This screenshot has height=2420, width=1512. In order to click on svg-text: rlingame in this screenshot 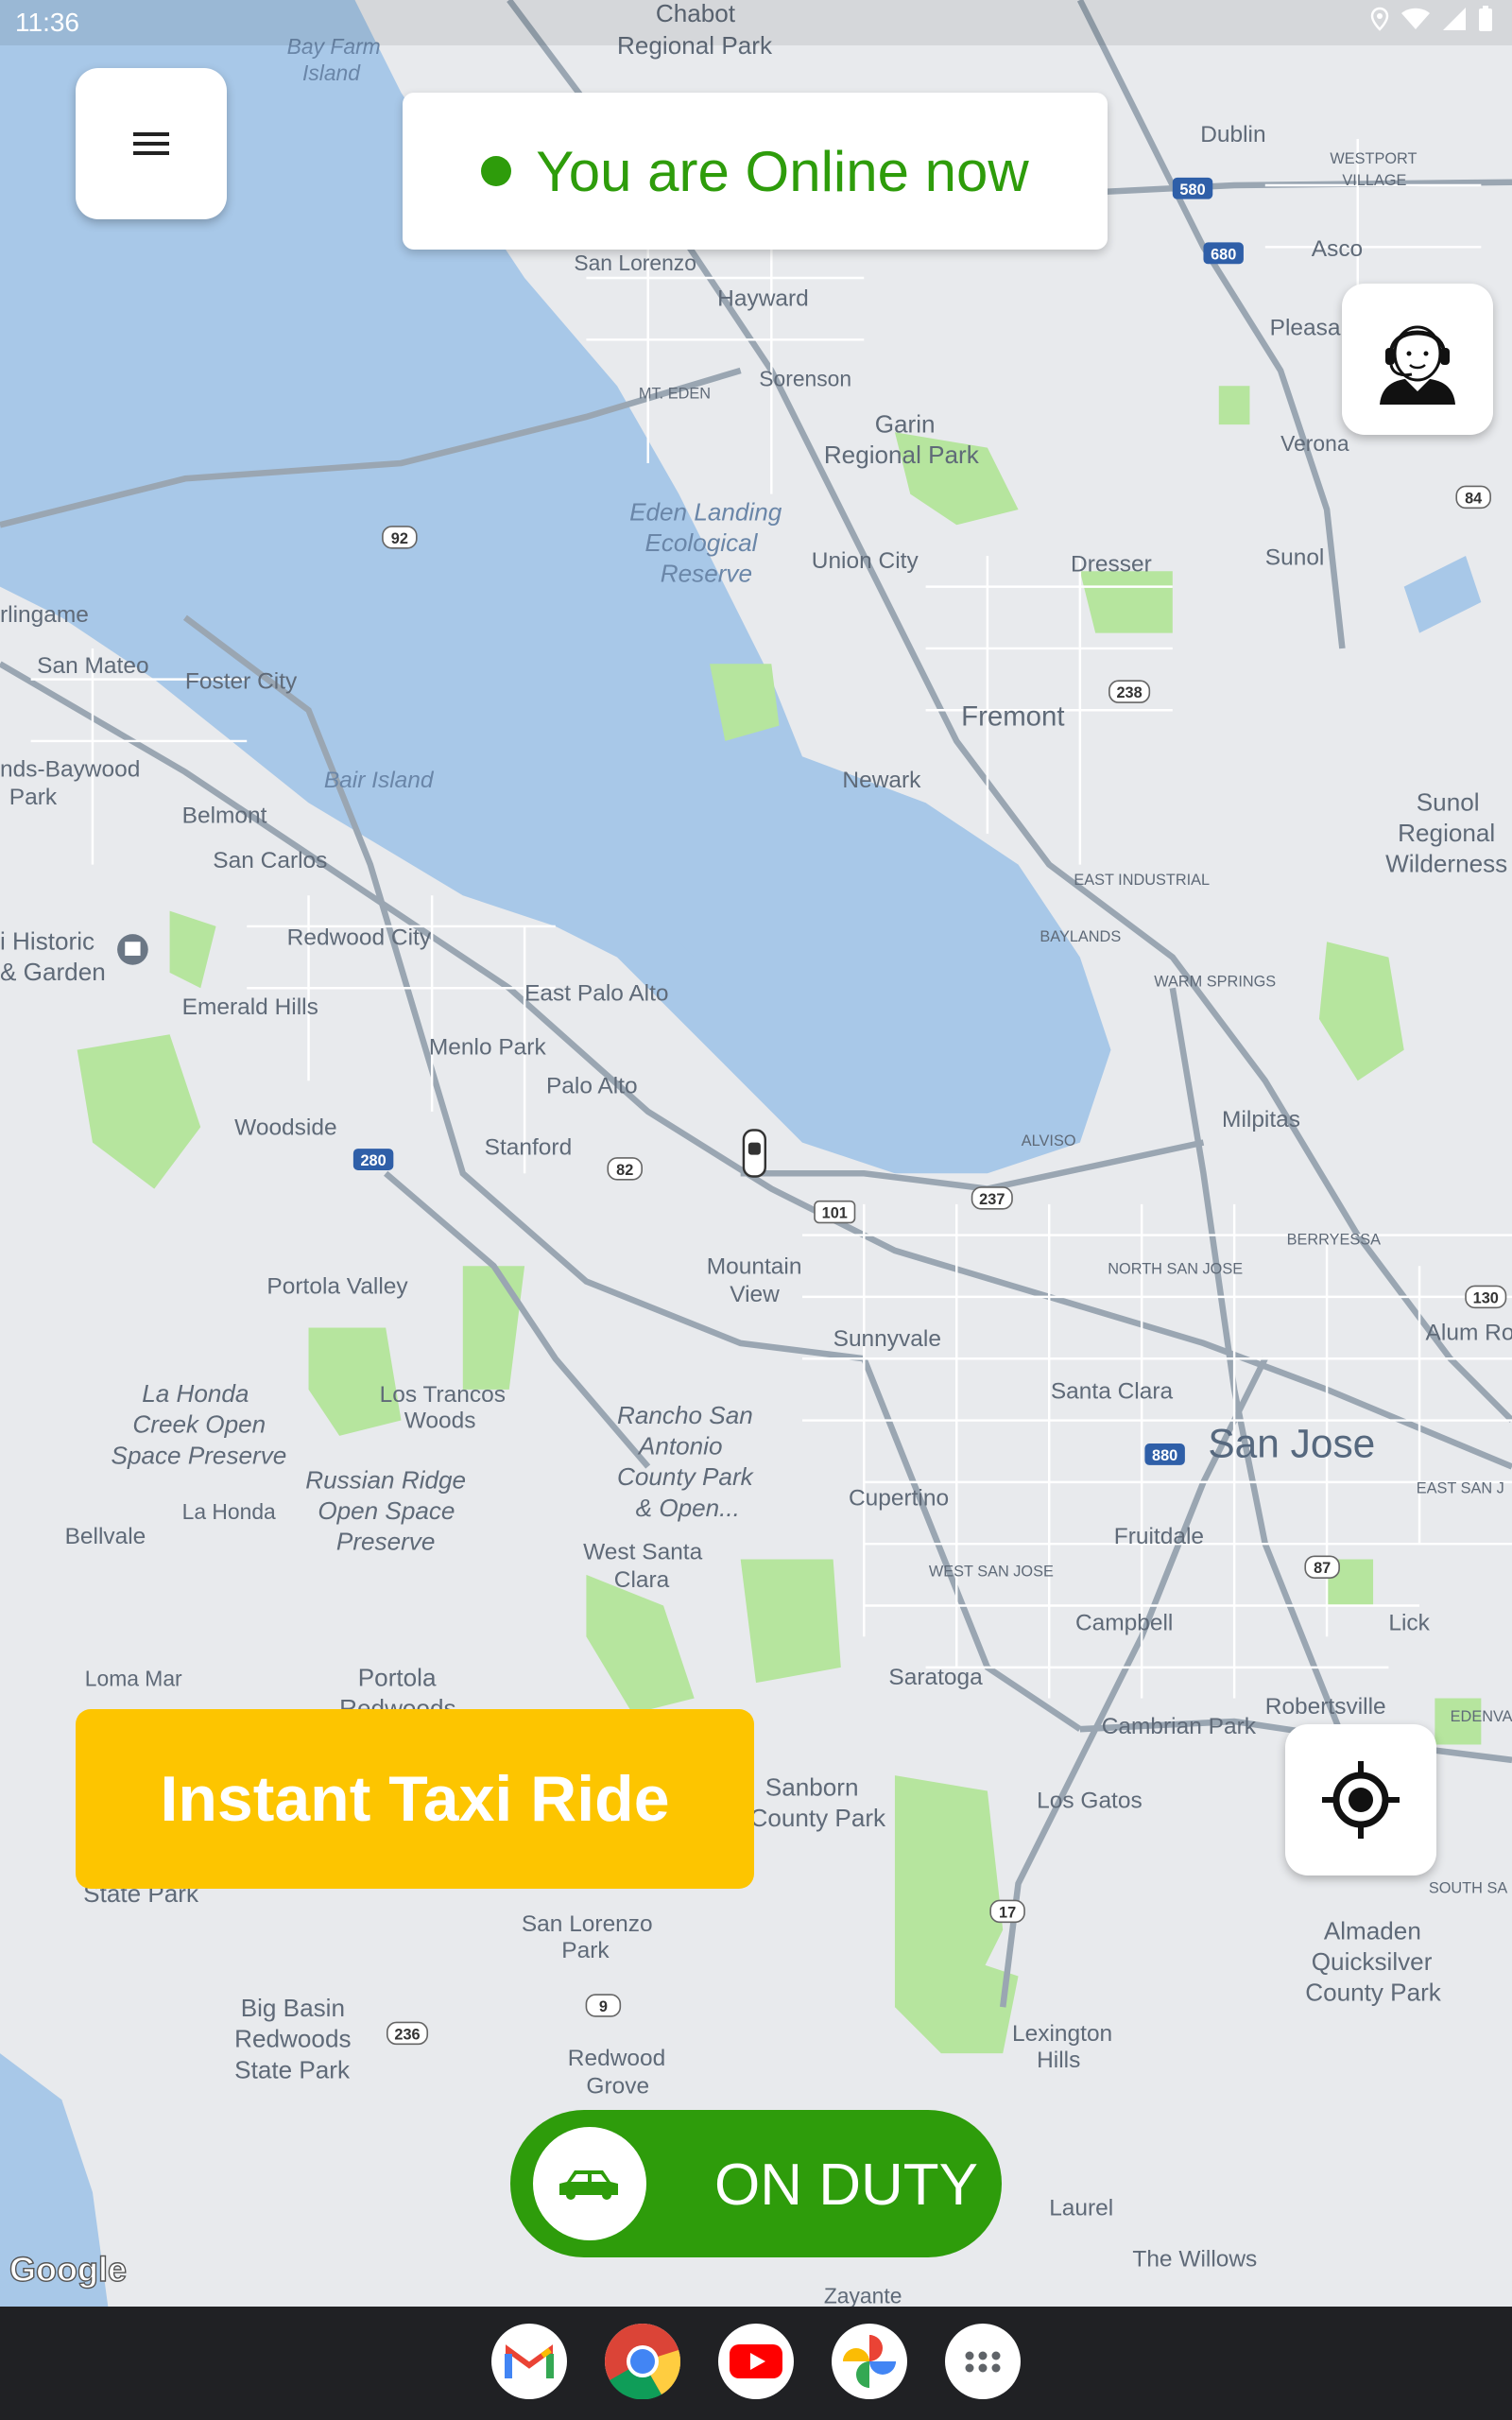, I will do `click(44, 615)`.